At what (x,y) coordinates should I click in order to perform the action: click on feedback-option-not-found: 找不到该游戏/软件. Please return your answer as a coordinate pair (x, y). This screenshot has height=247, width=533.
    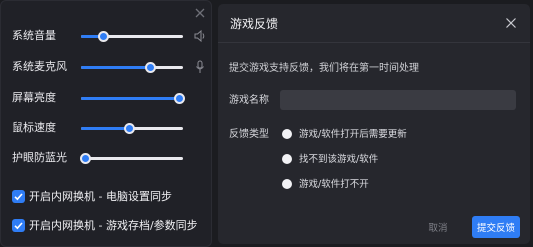
    Looking at the image, I should click on (382, 161).